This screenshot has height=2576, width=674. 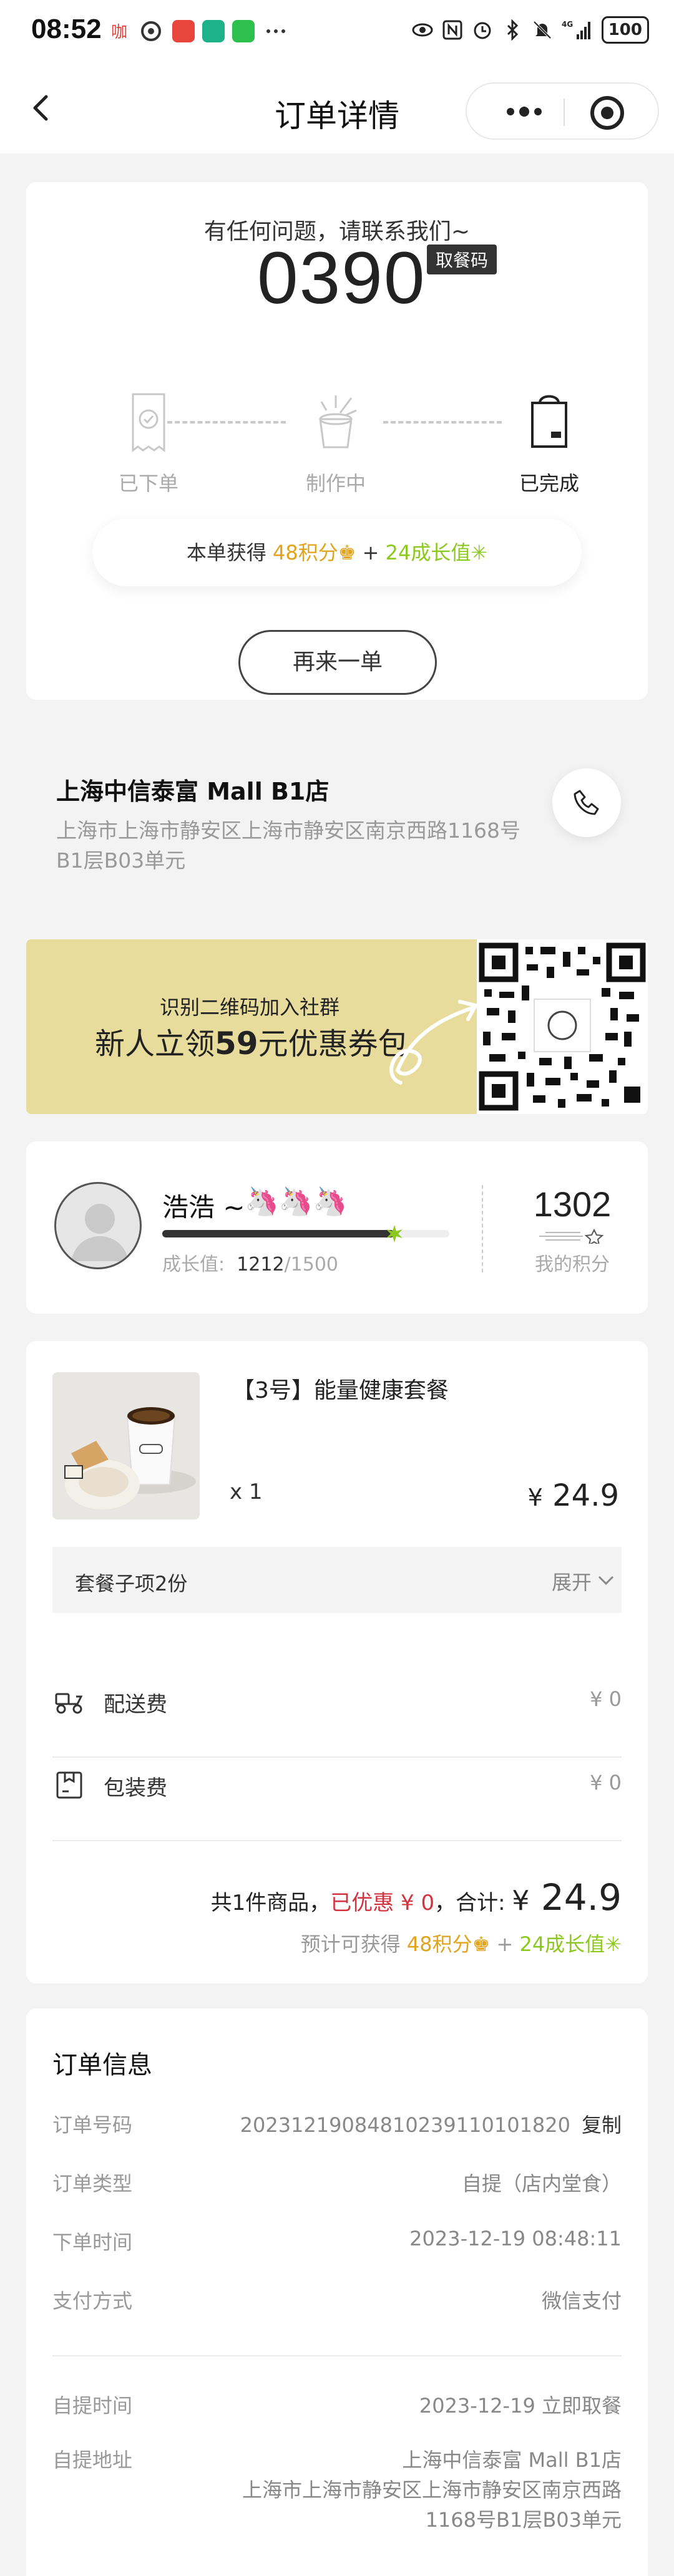 I want to click on delivery-fee-label: 配送费, so click(x=135, y=1704).